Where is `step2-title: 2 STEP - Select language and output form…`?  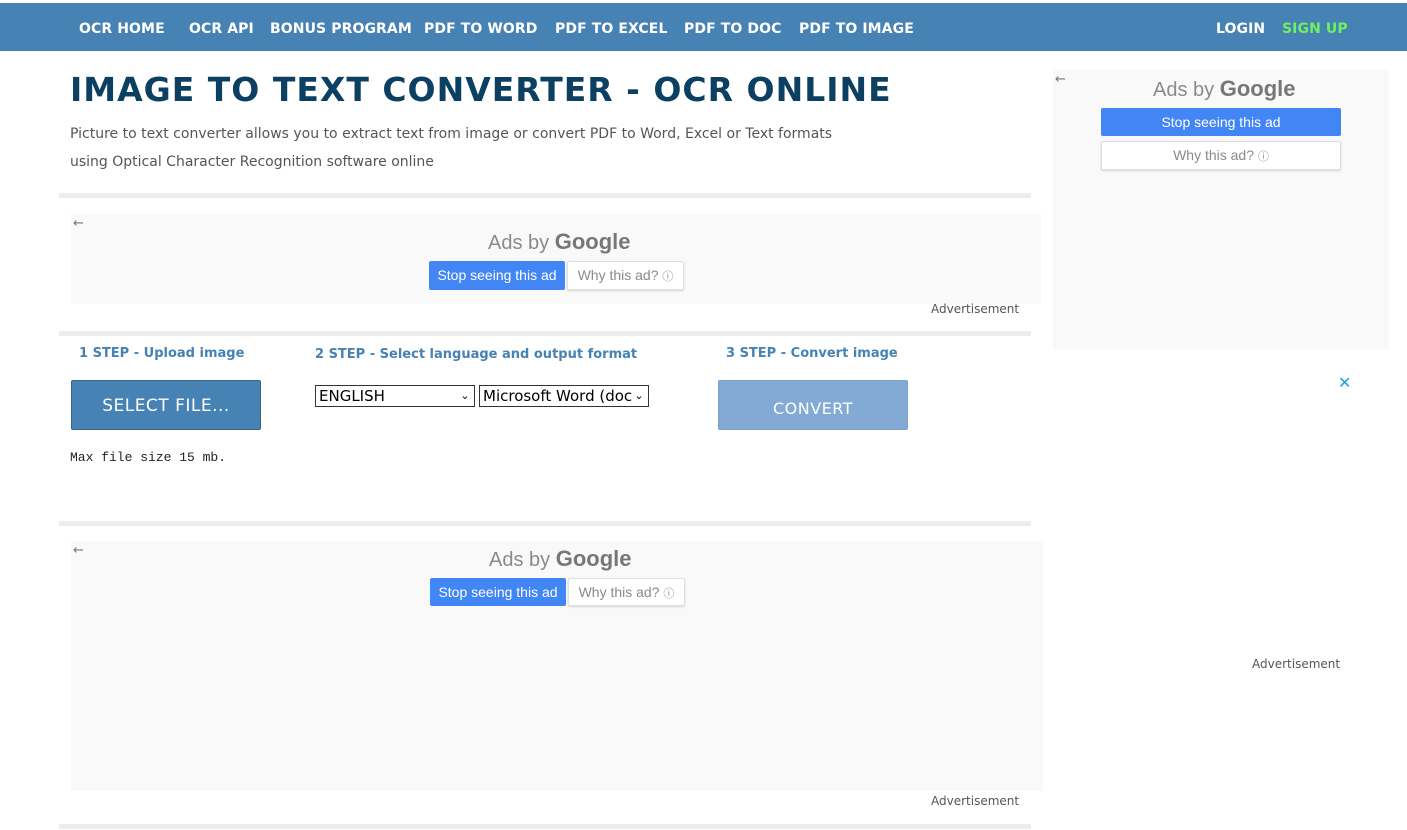
step2-title: 2 STEP - Select language and output form… is located at coordinates (476, 354).